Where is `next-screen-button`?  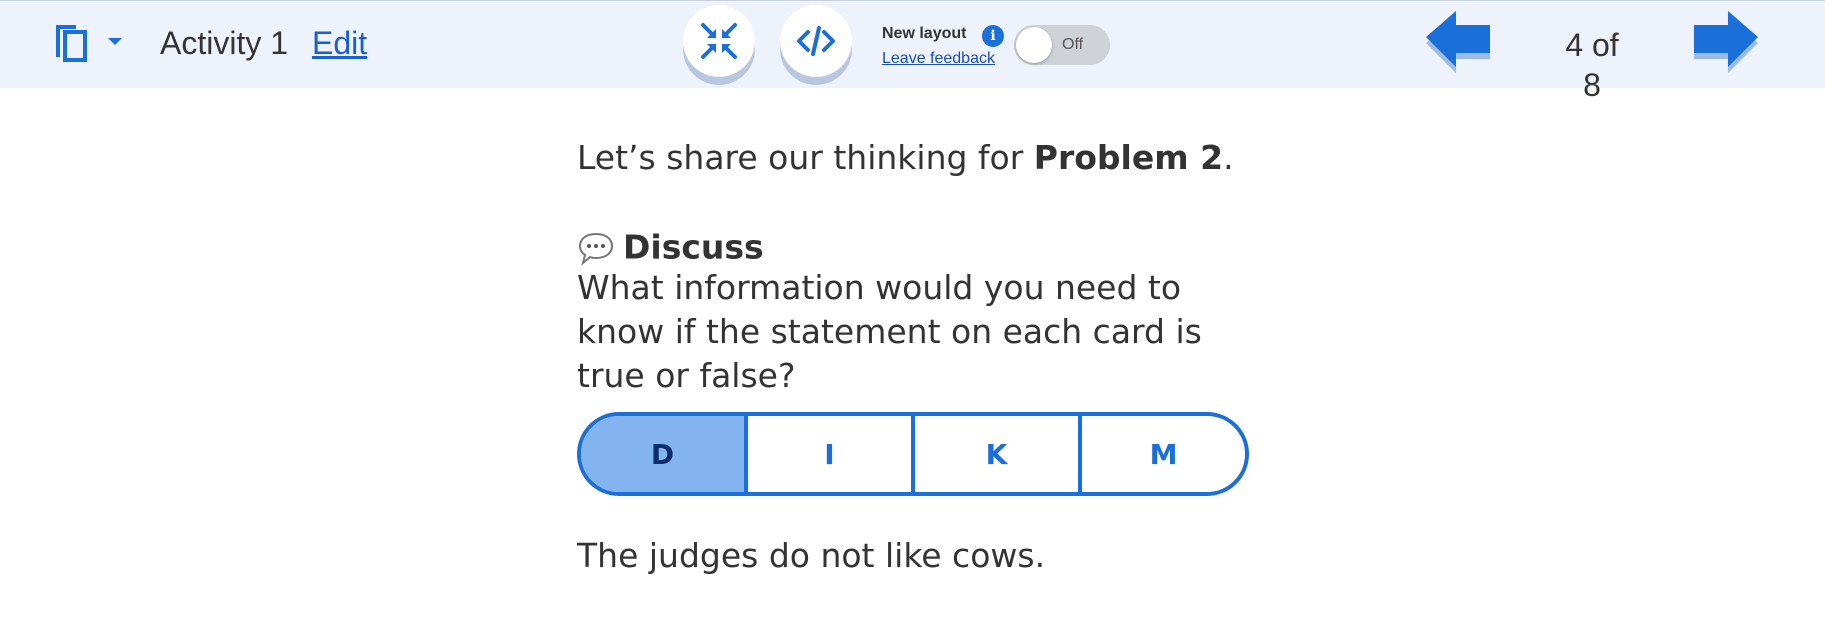 next-screen-button is located at coordinates (1724, 41).